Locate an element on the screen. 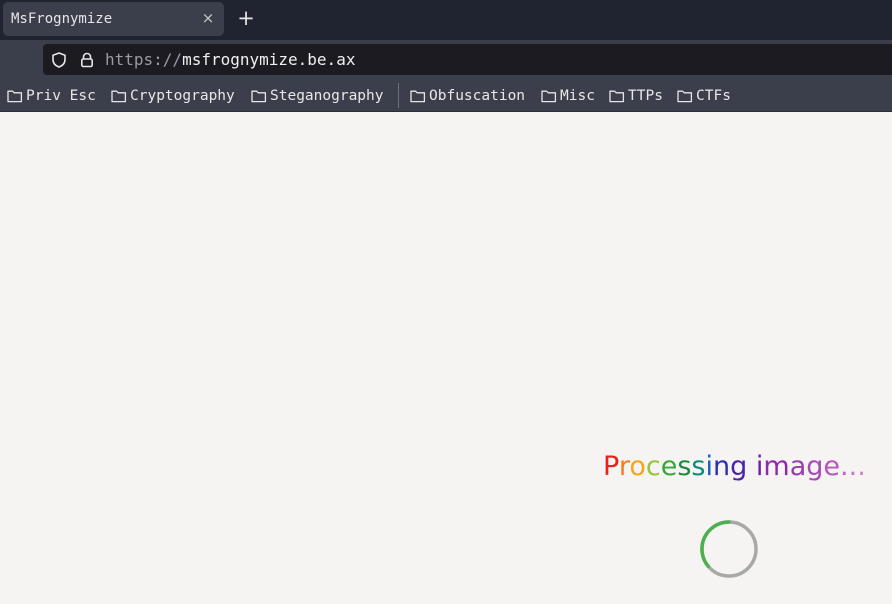  url-host: msfrognymize.be.ax is located at coordinates (269, 59).